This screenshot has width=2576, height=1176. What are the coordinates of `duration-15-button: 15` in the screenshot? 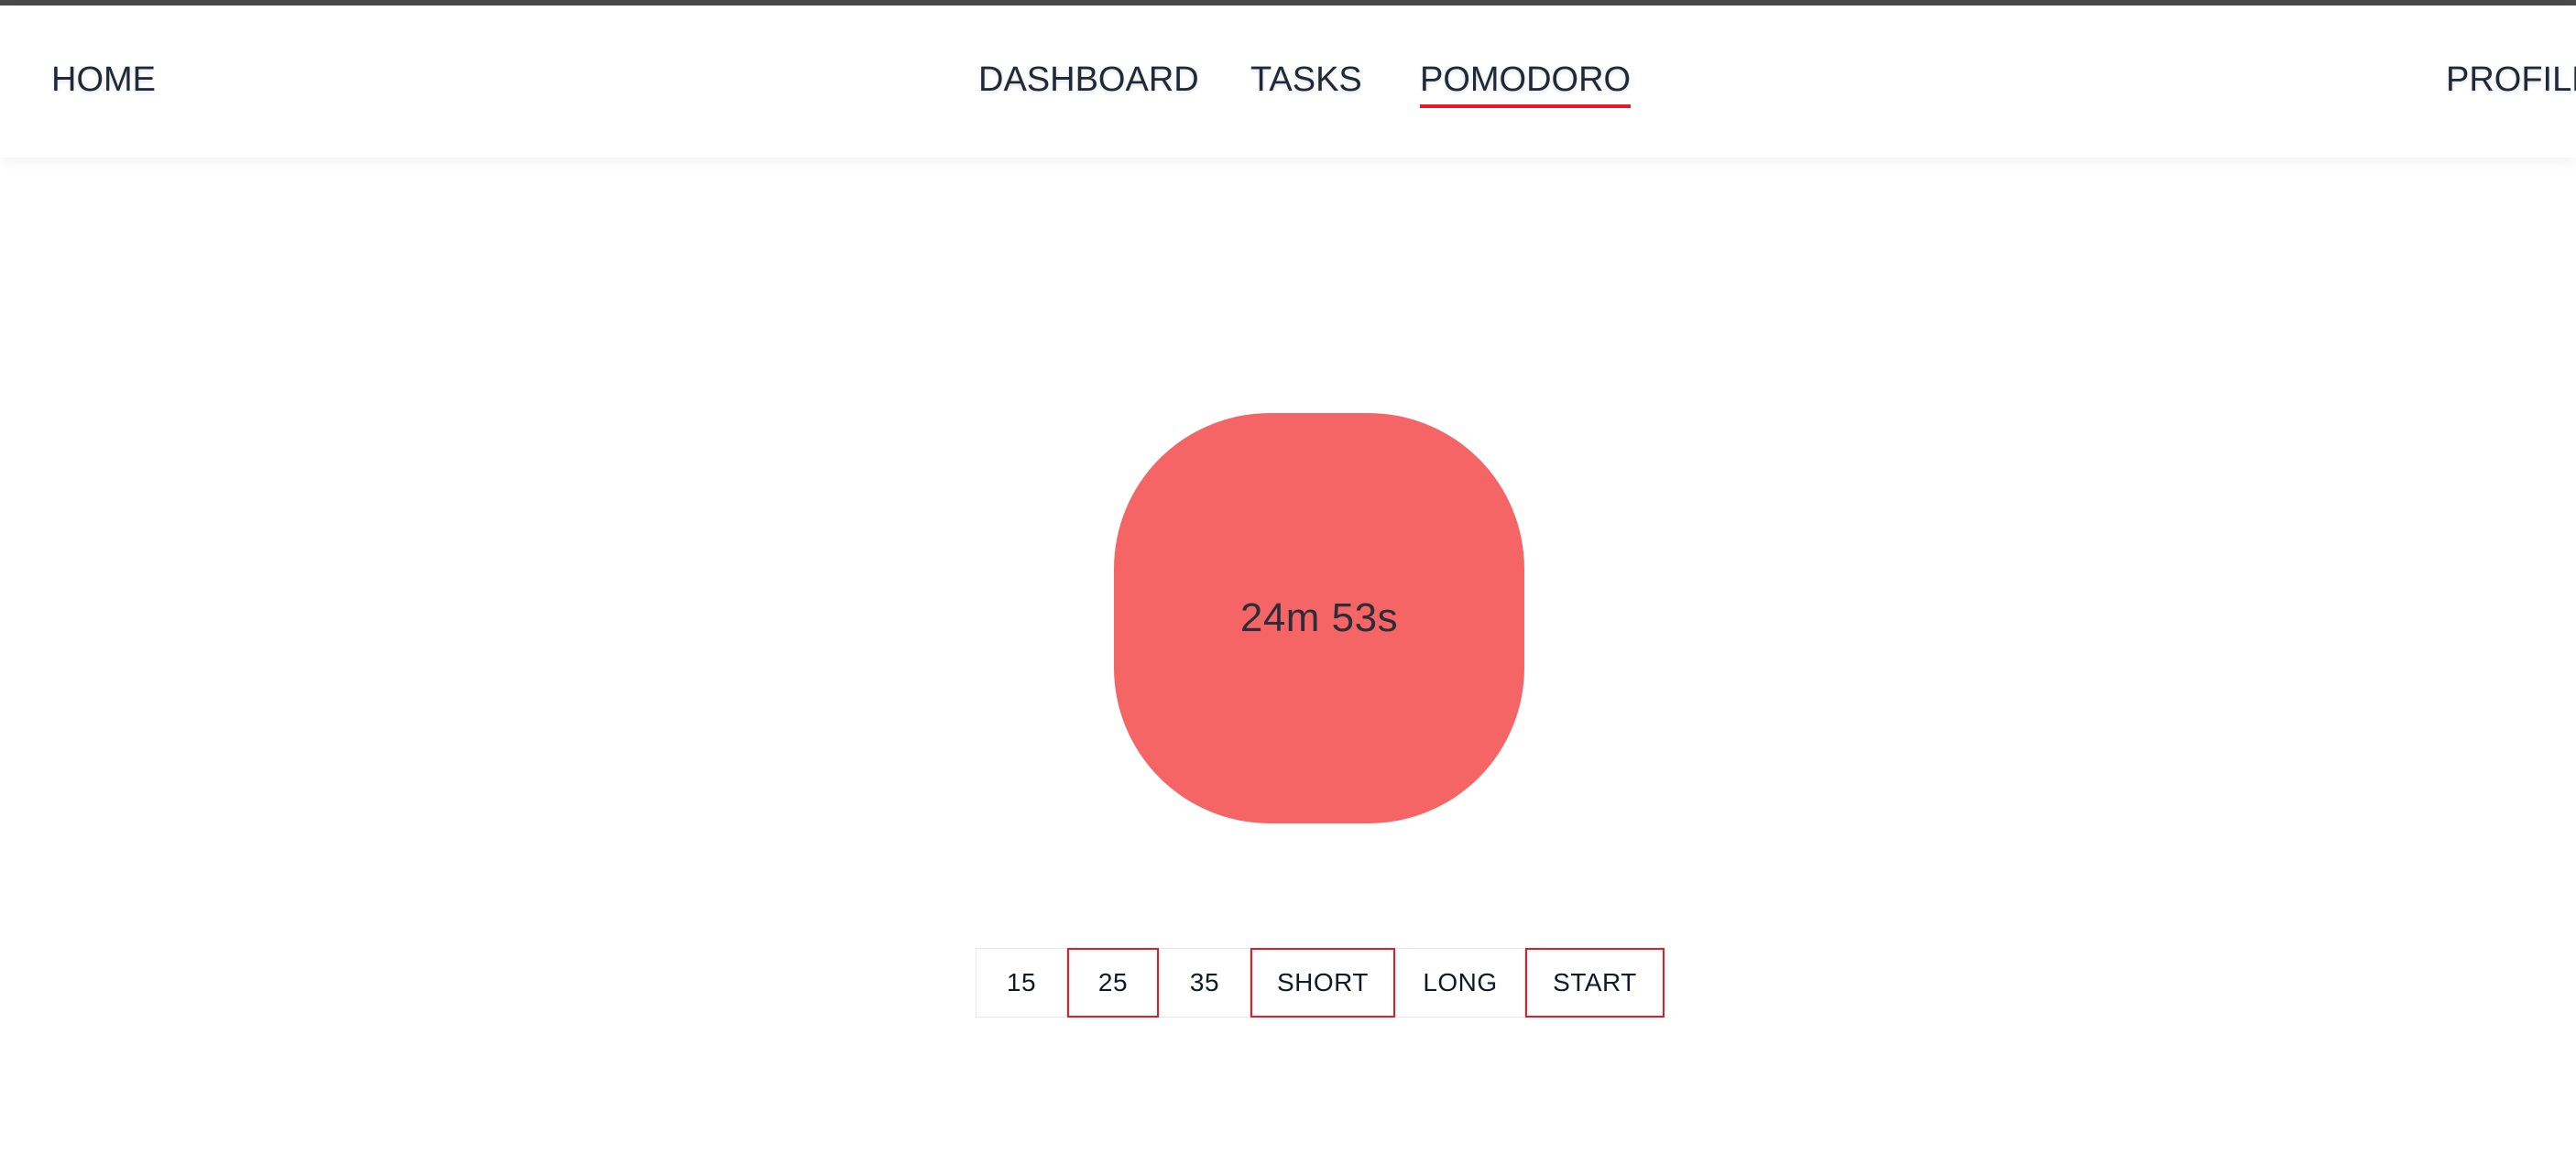 It's located at (1022, 983).